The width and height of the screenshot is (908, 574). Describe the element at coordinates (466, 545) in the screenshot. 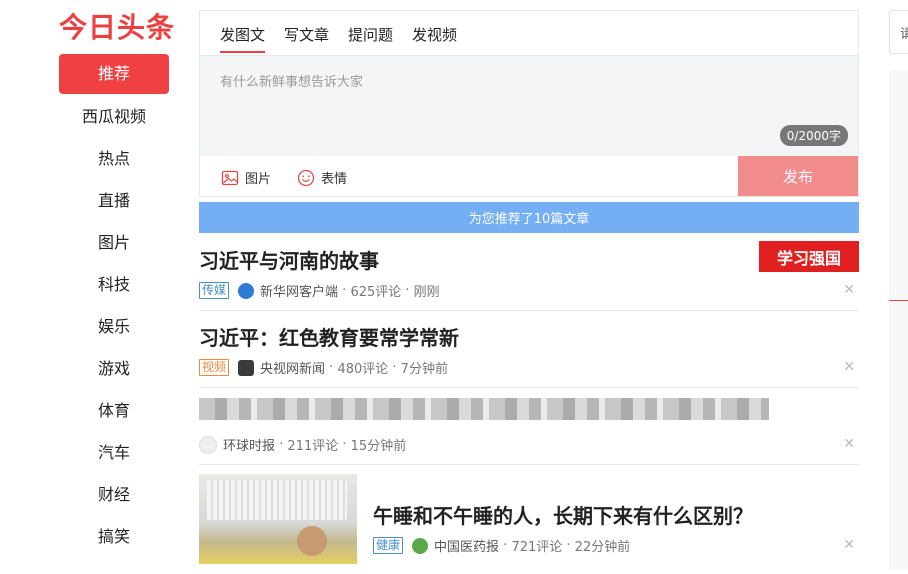

I see `source-name: 中国医药报` at that location.